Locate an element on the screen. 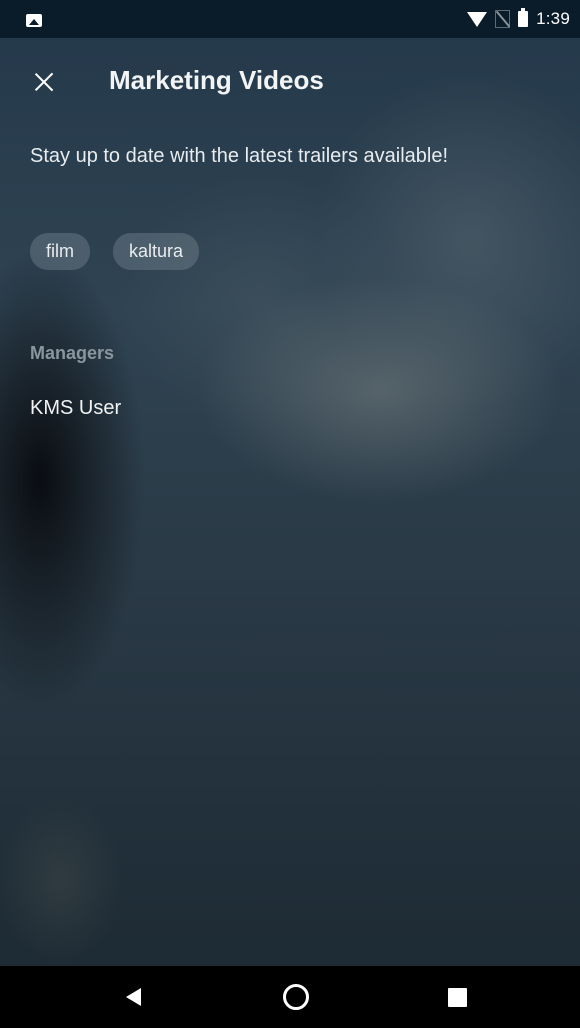 The height and width of the screenshot is (1028, 580). status-time: 1:39 is located at coordinates (553, 18).